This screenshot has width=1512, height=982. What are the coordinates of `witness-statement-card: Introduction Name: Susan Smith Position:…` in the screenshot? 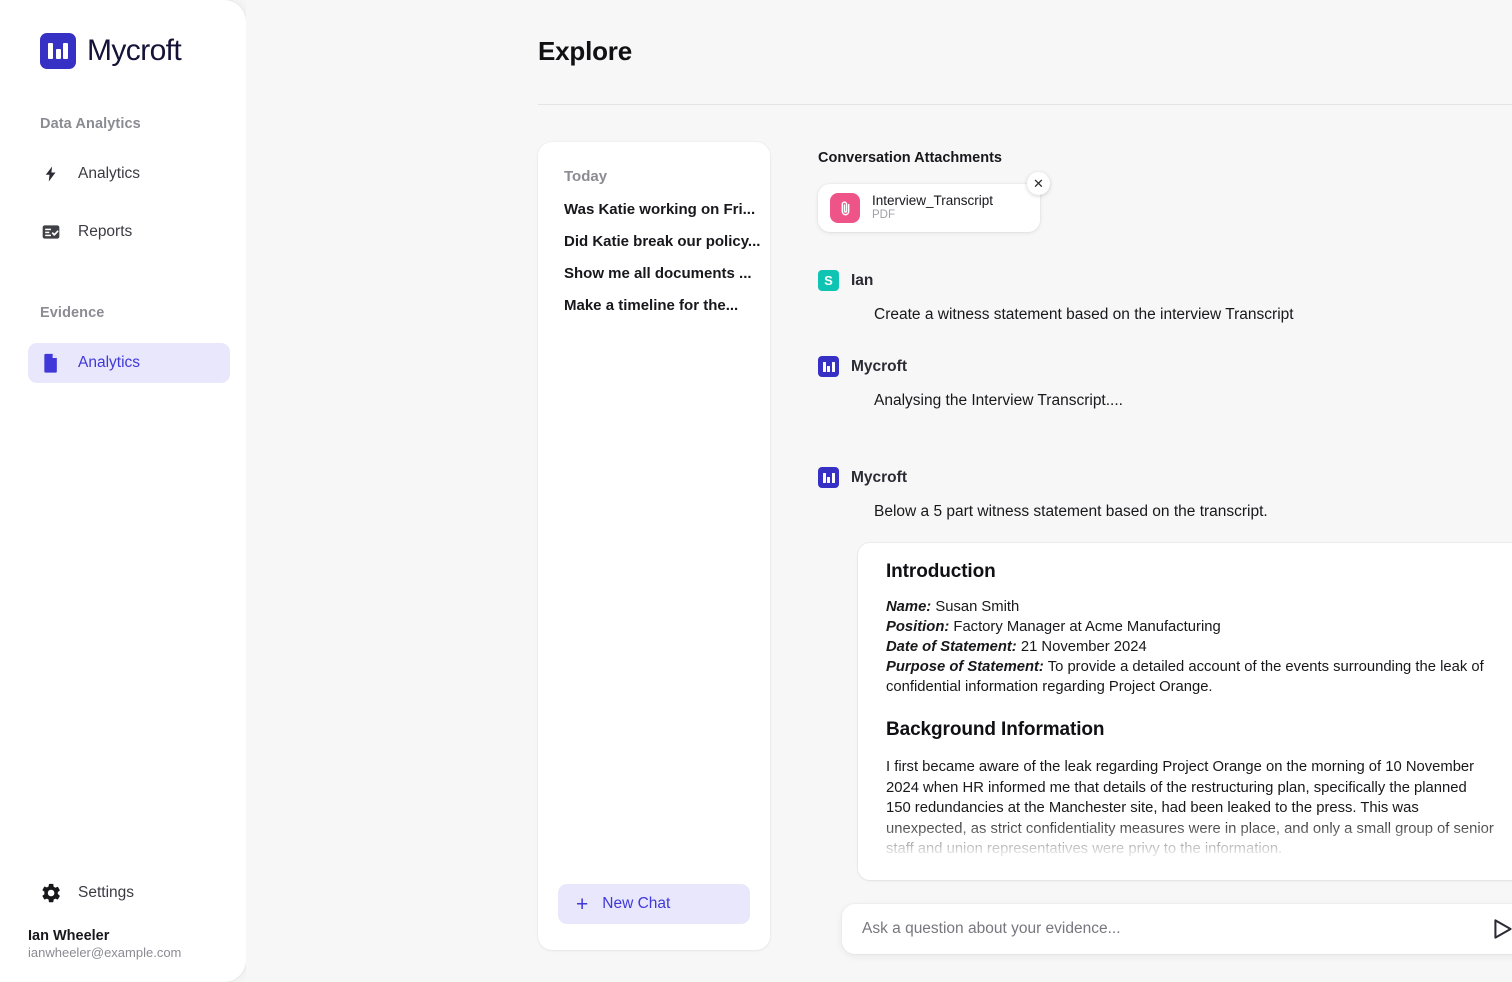 It's located at (1185, 711).